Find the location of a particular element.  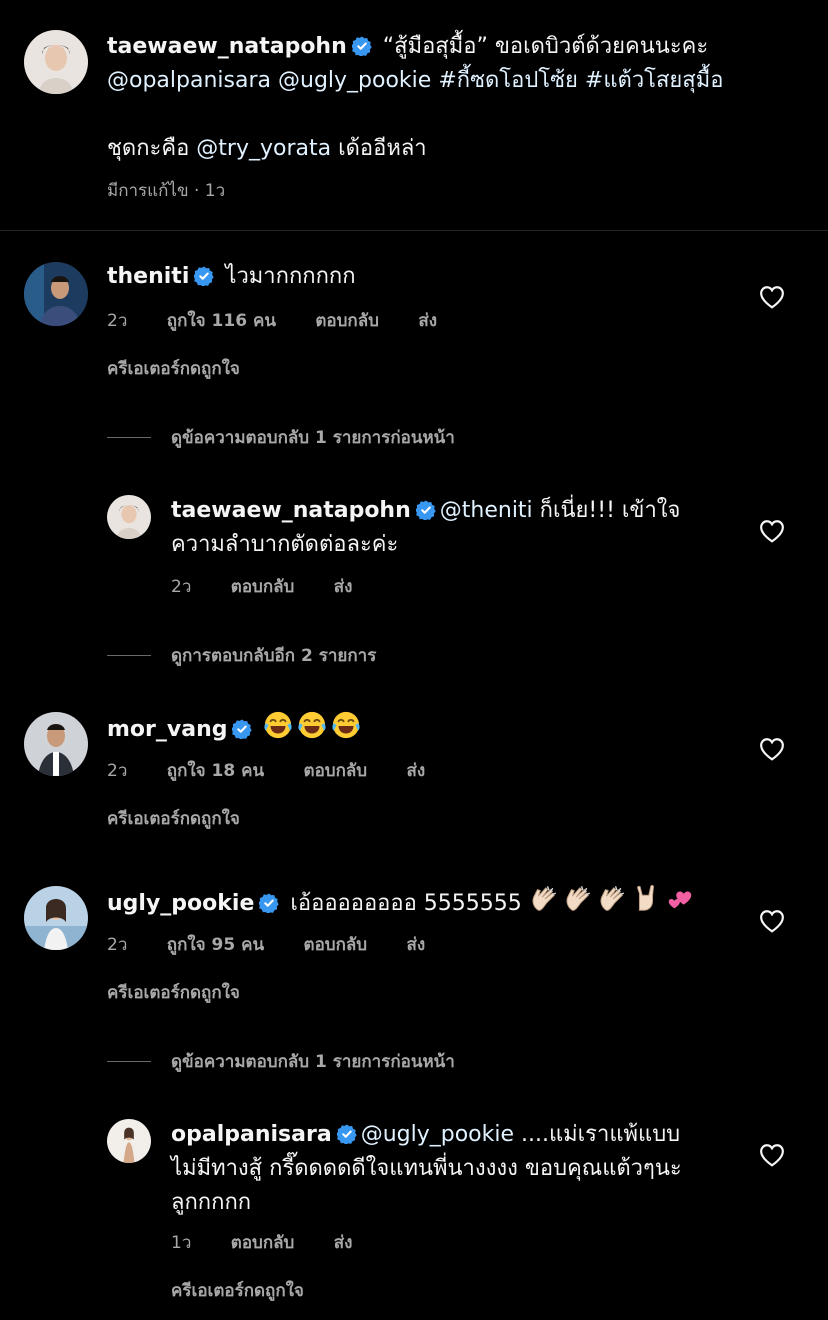

sign-of-the-horns-icon is located at coordinates (646, 899).